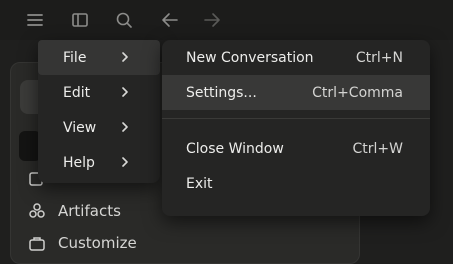 Image resolution: width=453 pixels, height=264 pixels. What do you see at coordinates (296, 183) in the screenshot?
I see `menu-item-exit: Exit` at bounding box center [296, 183].